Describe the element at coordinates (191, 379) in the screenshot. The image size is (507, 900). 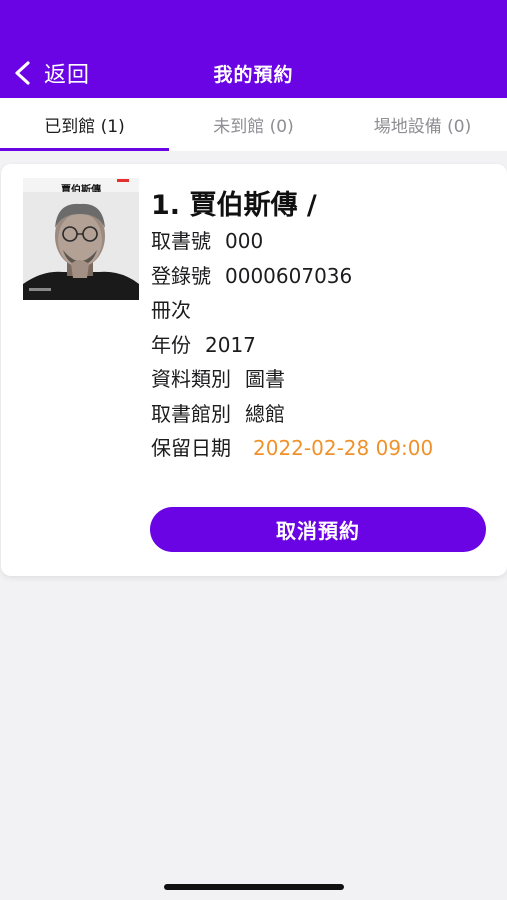
I see `field-label: 資料類別` at that location.